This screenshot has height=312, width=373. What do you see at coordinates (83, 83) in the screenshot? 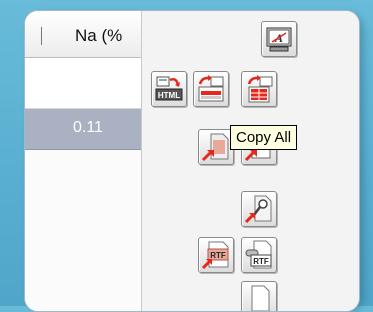
I see `table-row` at bounding box center [83, 83].